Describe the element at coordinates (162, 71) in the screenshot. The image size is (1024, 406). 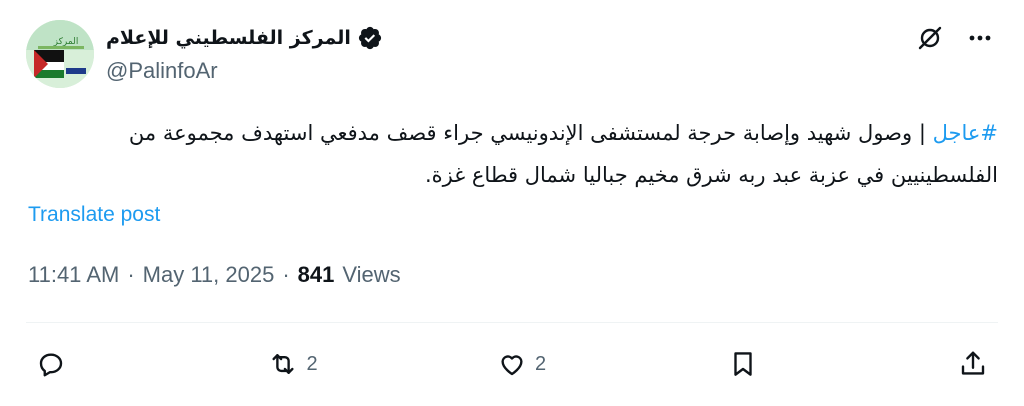
I see `author-handle: @PalinfoAr` at that location.